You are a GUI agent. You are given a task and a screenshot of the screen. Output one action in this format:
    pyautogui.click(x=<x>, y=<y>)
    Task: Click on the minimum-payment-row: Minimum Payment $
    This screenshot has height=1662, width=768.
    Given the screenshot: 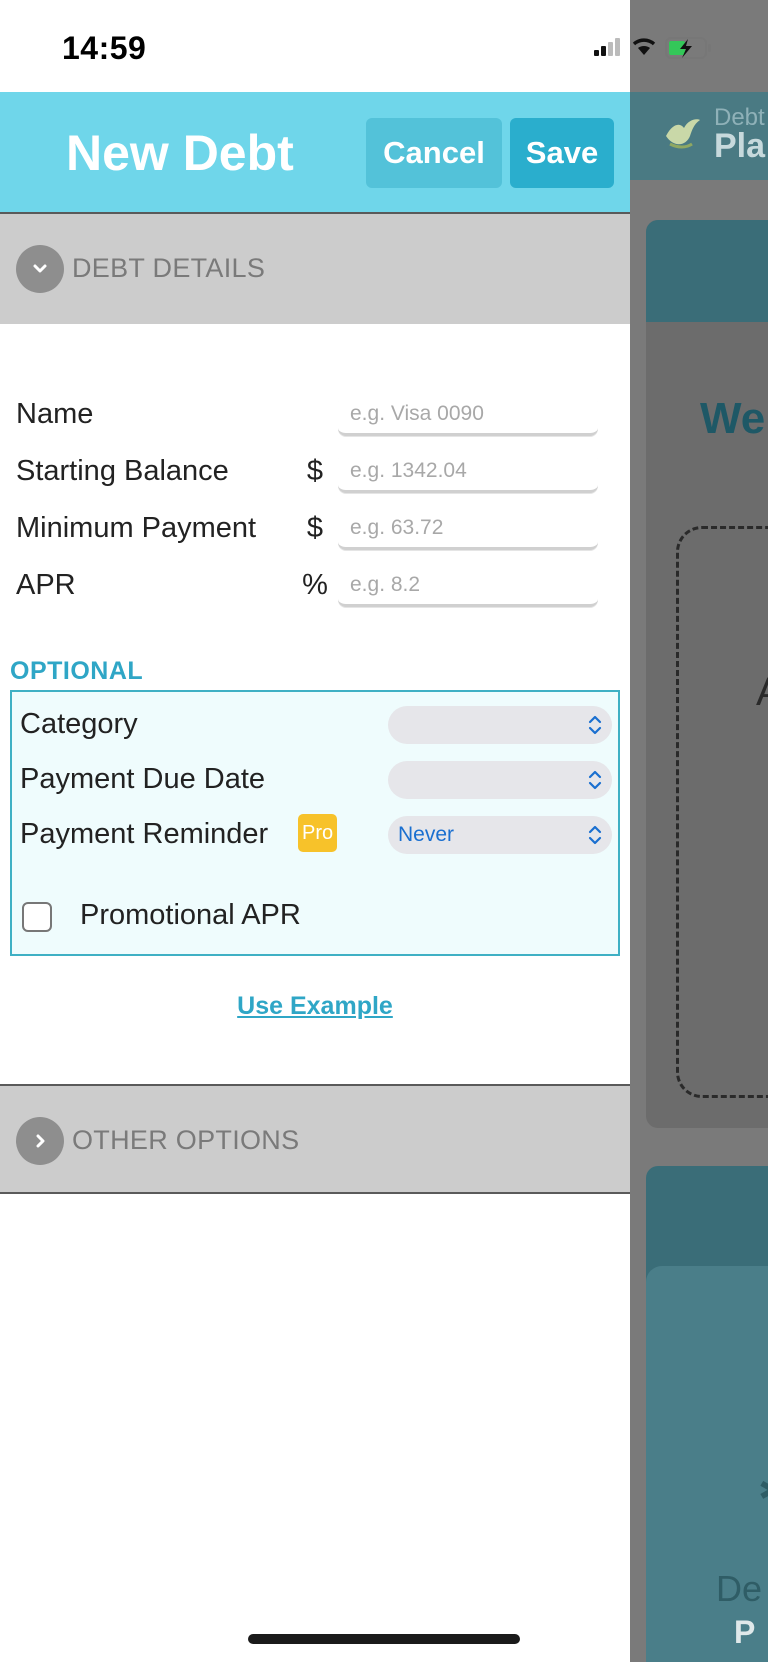 What is the action you would take?
    pyautogui.click(x=315, y=533)
    